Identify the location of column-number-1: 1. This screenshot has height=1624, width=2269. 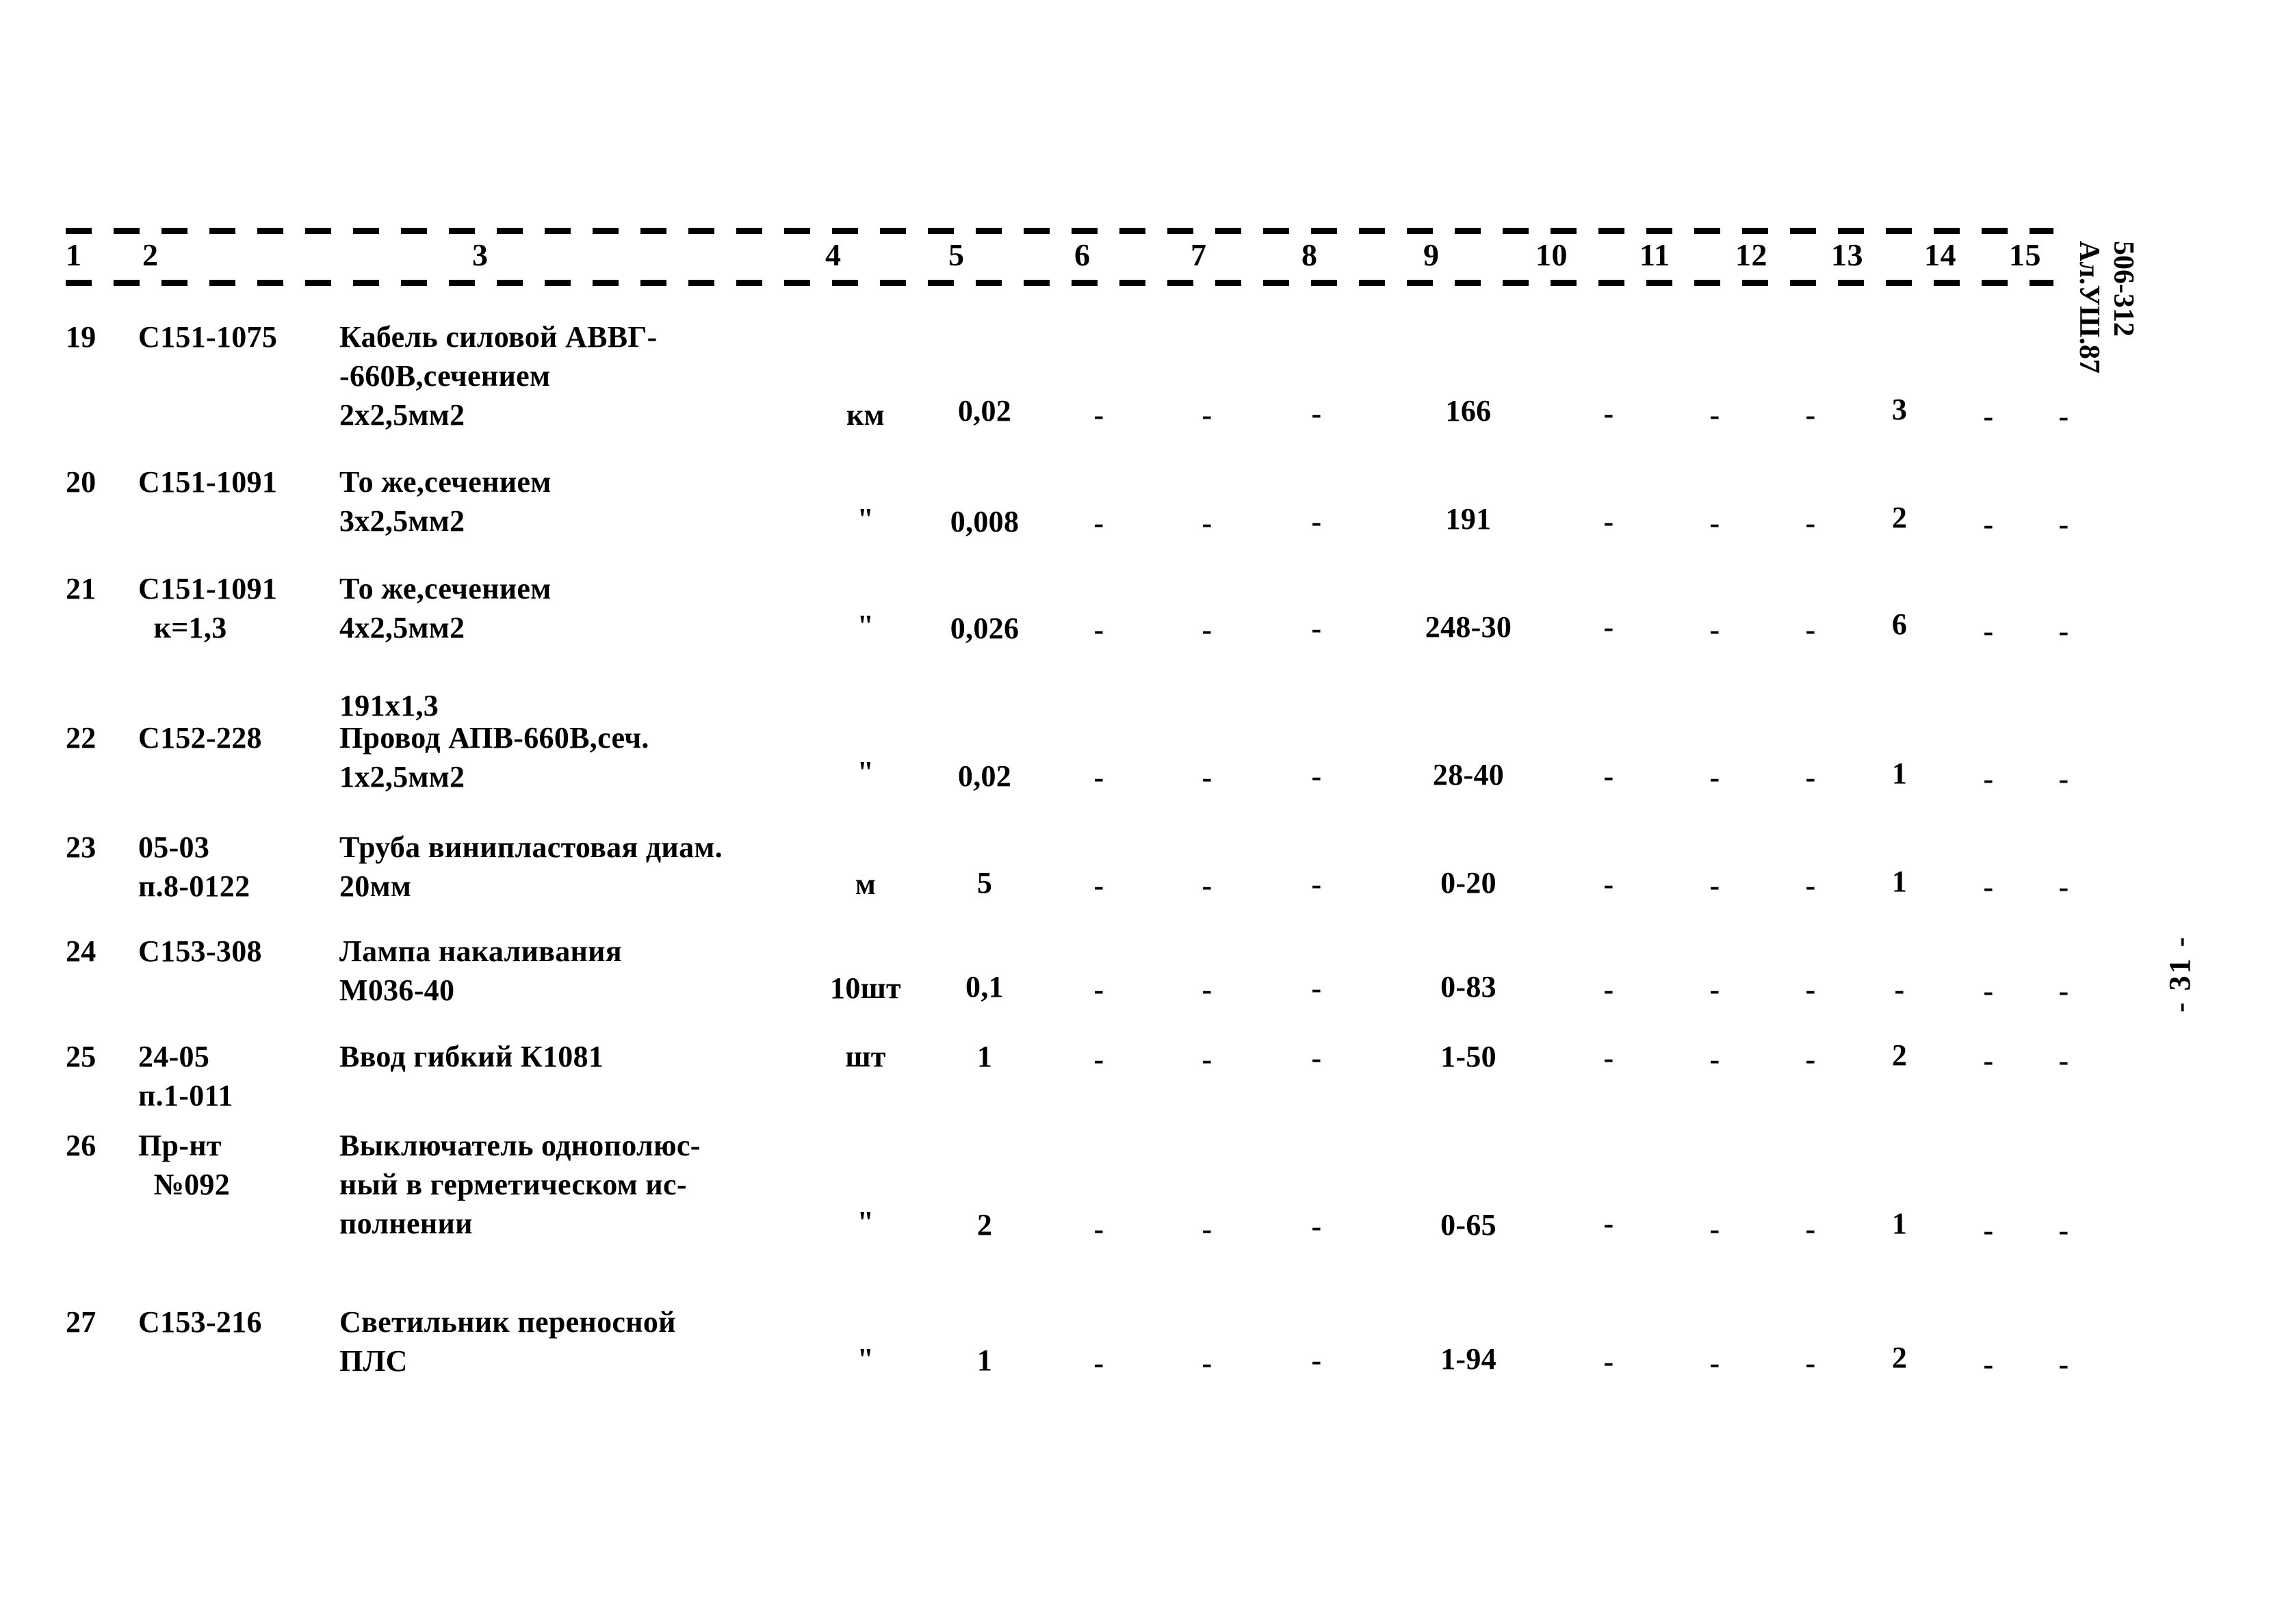
(74, 255).